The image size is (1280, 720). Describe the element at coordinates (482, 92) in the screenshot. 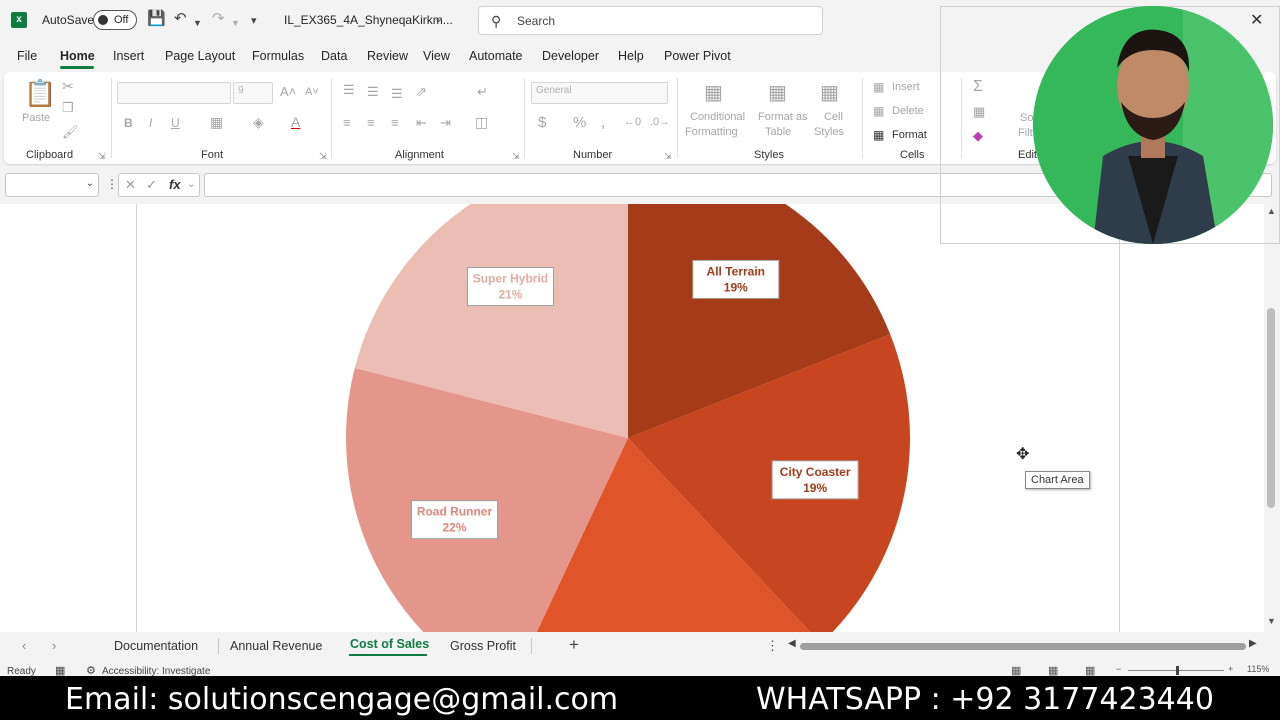

I see `wrap-text-icon: ↵` at that location.